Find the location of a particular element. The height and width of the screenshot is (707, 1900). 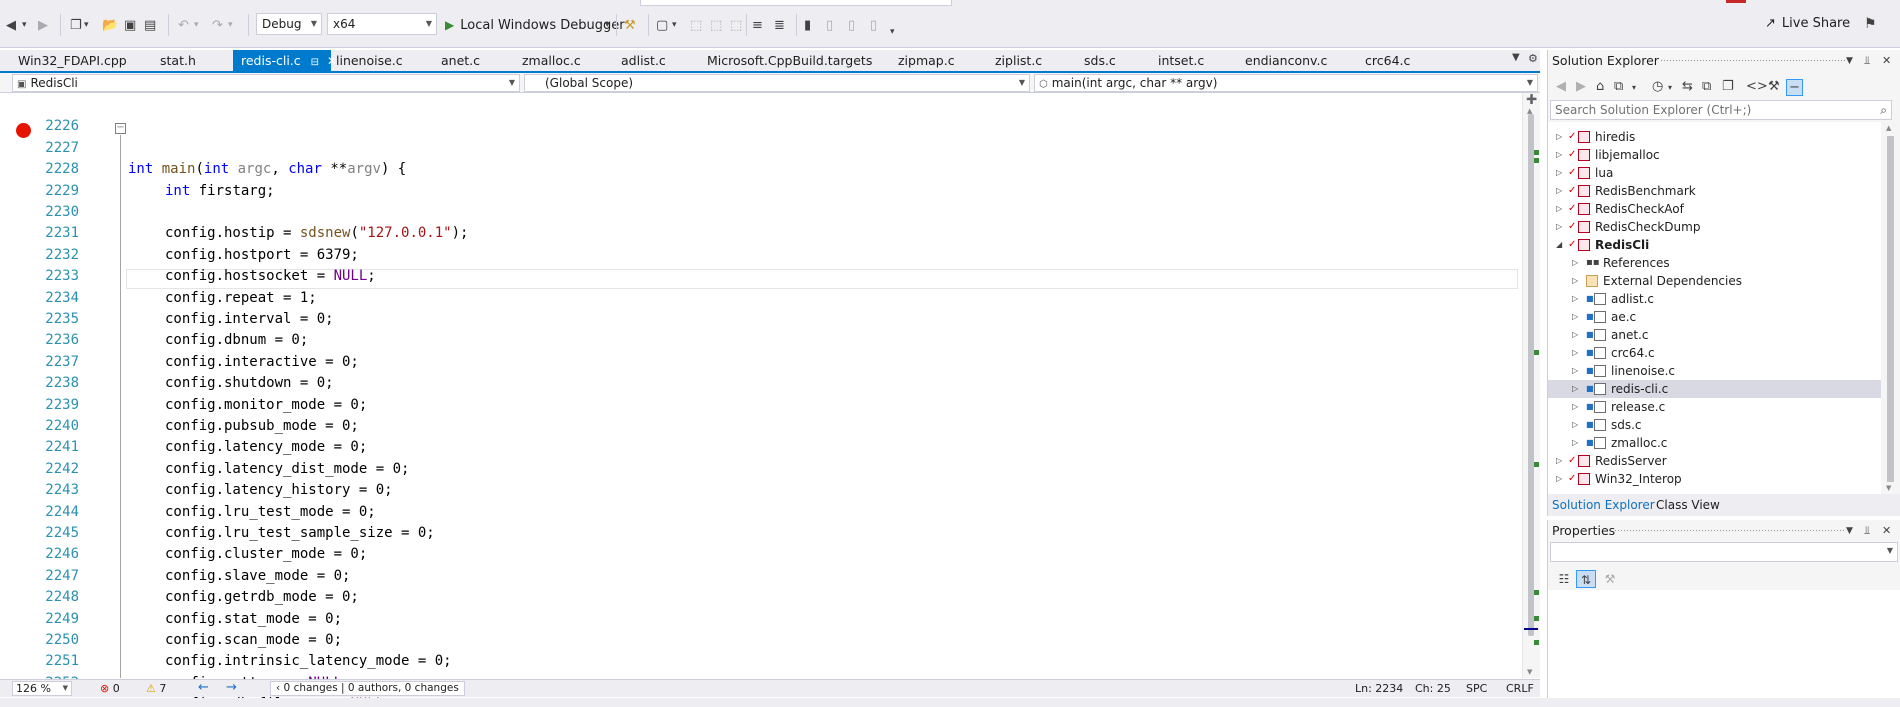

close-icon: ✕ is located at coordinates (1886, 531).